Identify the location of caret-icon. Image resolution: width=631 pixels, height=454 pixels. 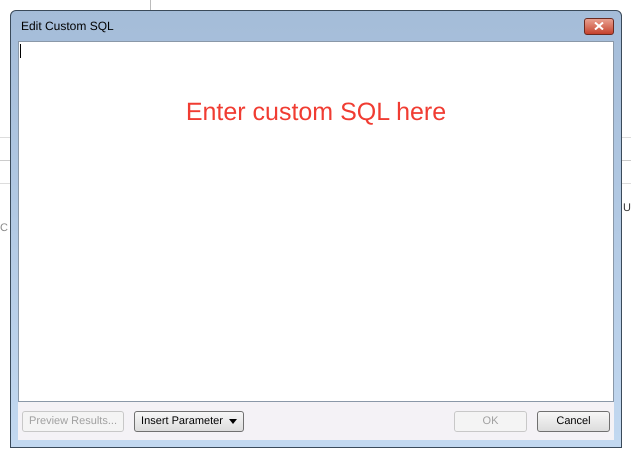
(232, 421).